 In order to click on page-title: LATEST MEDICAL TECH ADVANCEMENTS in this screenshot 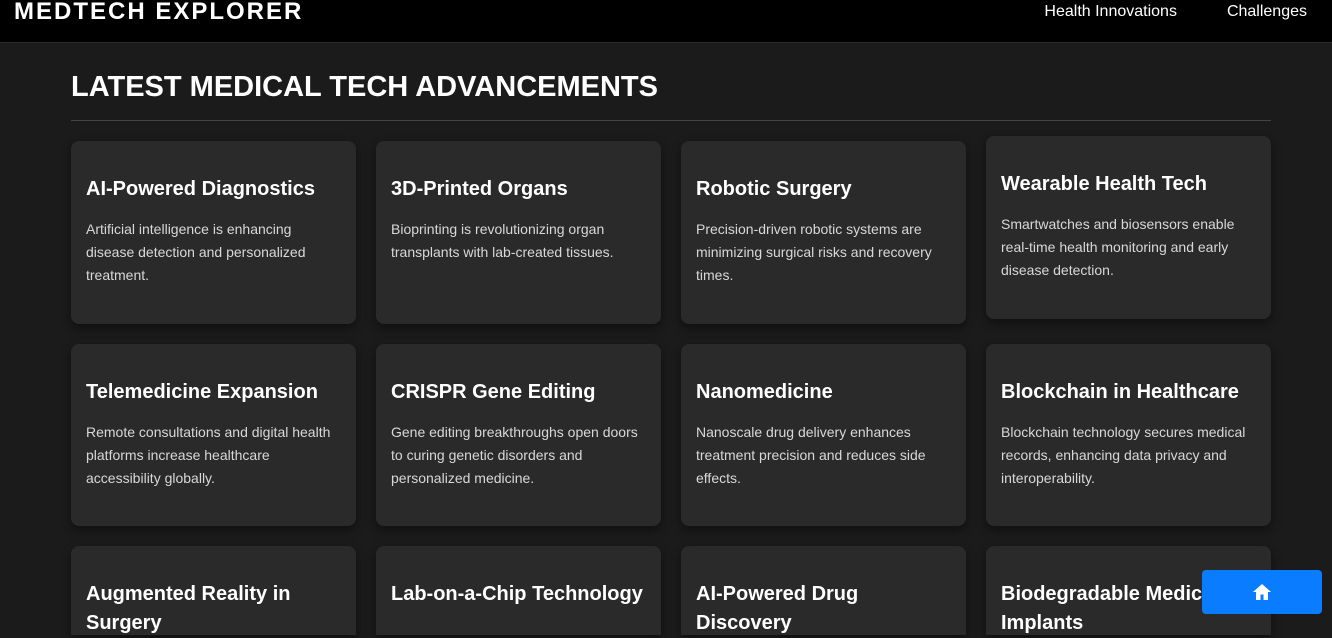, I will do `click(364, 87)`.